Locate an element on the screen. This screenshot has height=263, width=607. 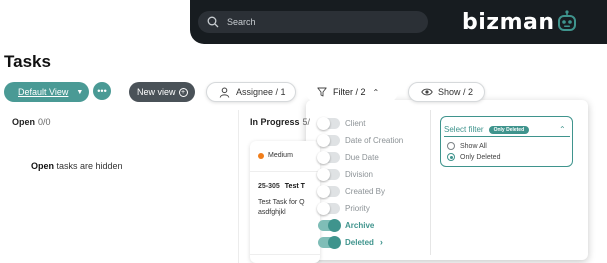
priority-badge: Medium is located at coordinates (275, 155).